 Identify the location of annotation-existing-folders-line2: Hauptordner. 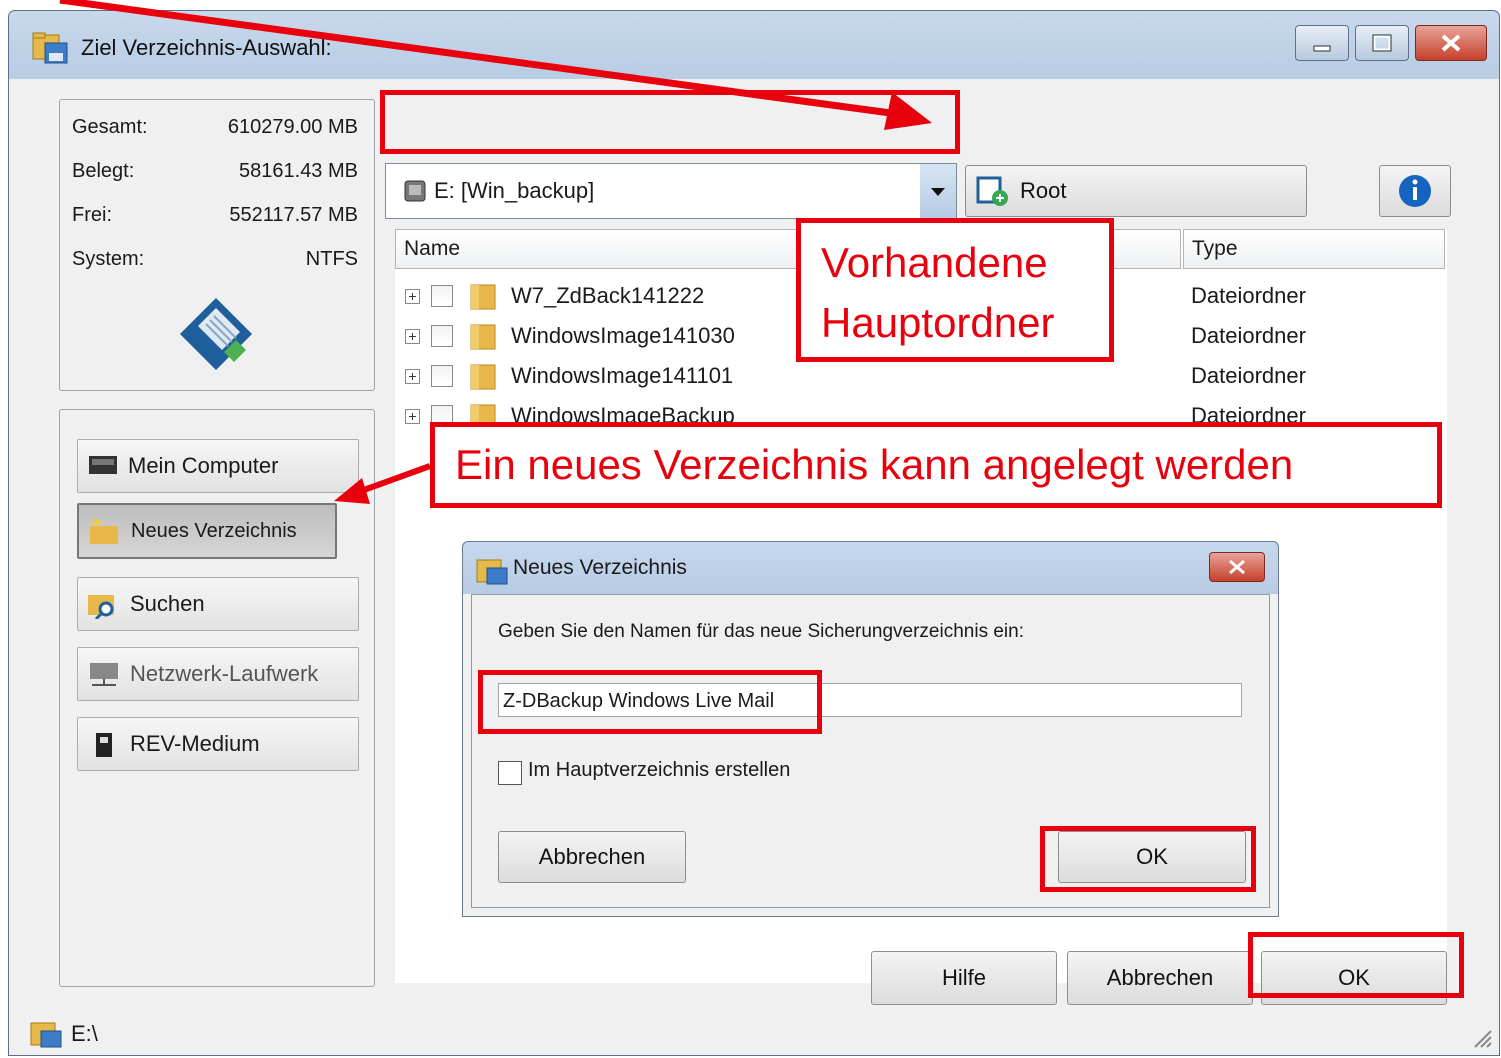
(938, 322).